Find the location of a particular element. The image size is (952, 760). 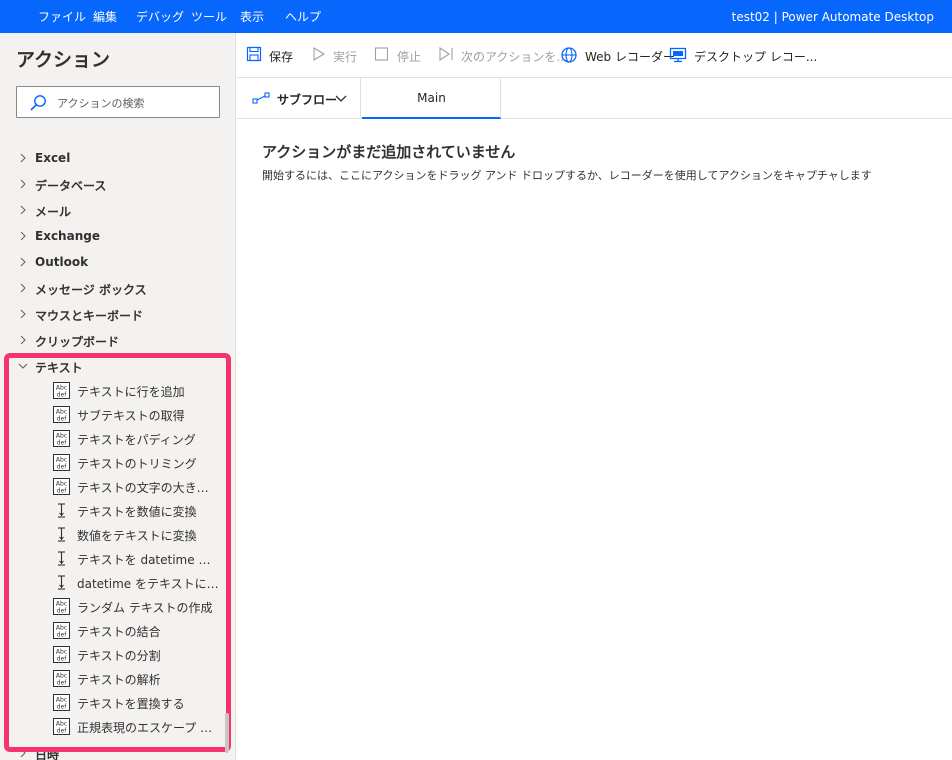

tab-main-label: Main is located at coordinates (431, 98).